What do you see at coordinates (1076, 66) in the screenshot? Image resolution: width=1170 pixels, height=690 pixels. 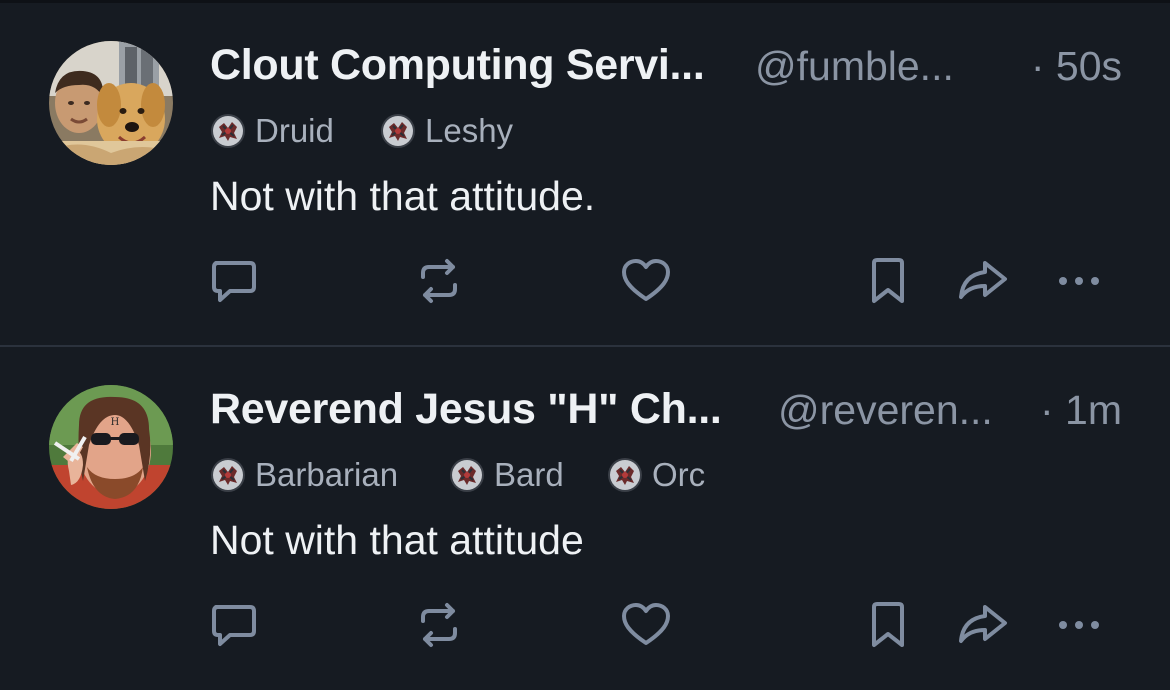 I see `timestamp: · 50s` at bounding box center [1076, 66].